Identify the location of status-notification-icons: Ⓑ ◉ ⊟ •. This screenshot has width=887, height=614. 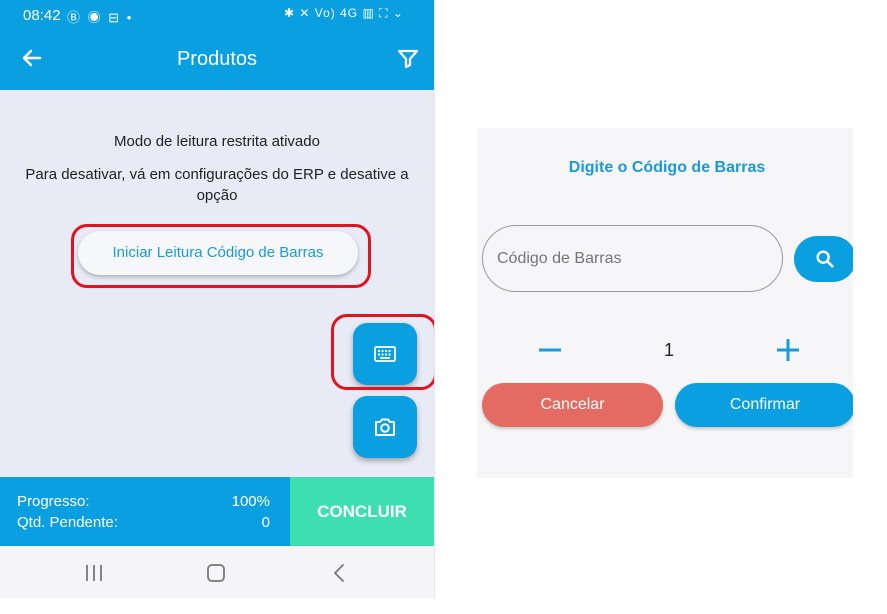
(100, 17).